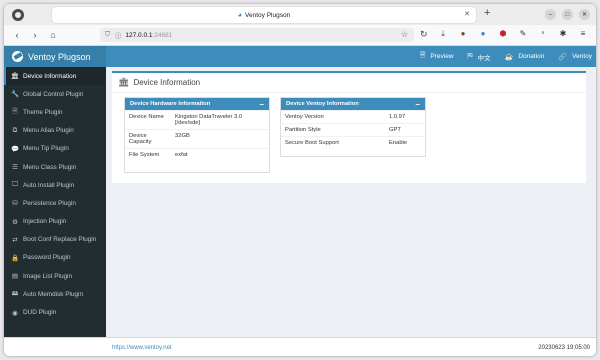  Describe the element at coordinates (404, 34) in the screenshot. I see `bookmark-star-icon: ☆` at that location.